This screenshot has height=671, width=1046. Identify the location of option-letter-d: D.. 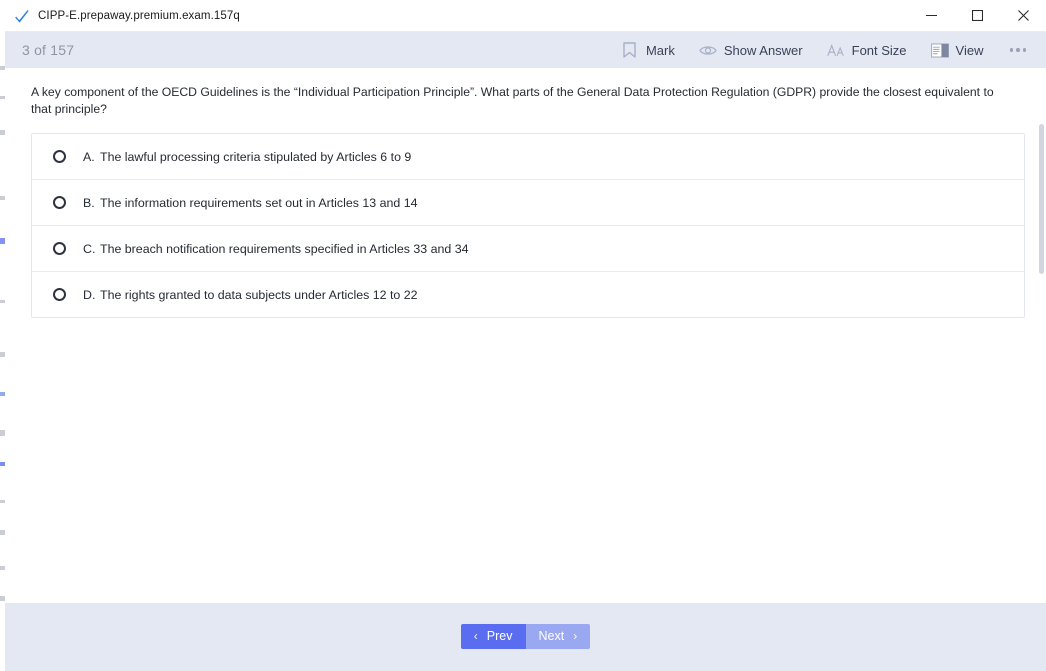
(89, 294).